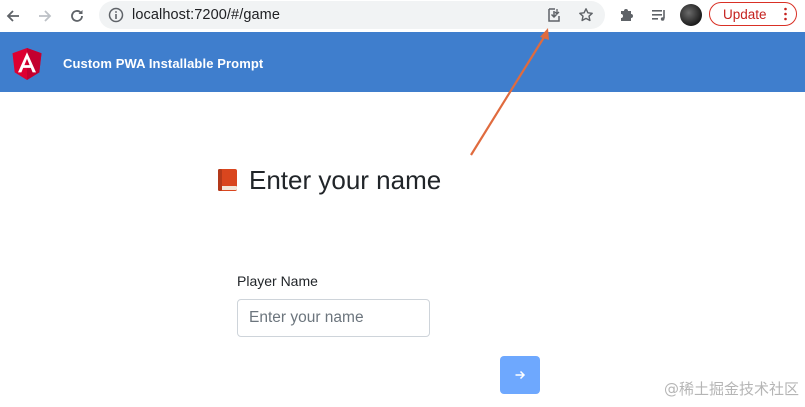 The height and width of the screenshot is (407, 805). Describe the element at coordinates (27, 64) in the screenshot. I see `angular-logo-icon` at that location.